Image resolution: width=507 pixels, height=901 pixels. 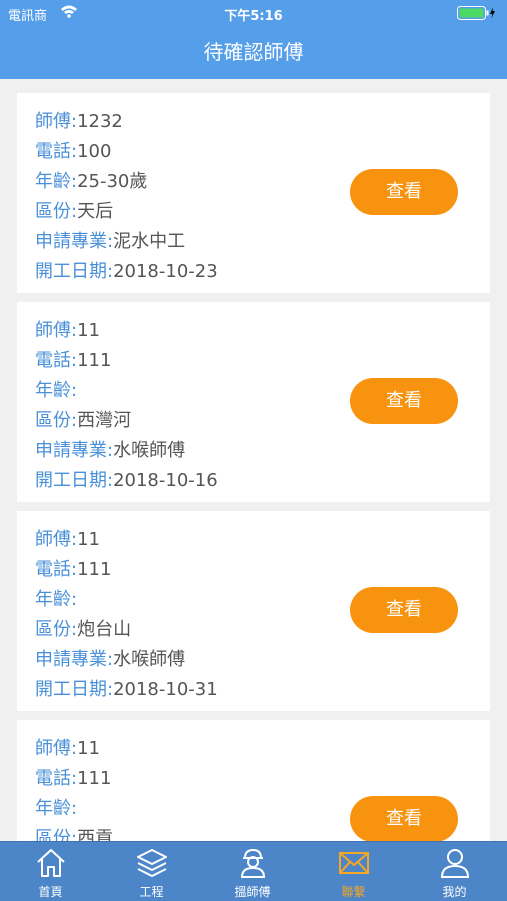 What do you see at coordinates (50, 892) in the screenshot?
I see `tab-label: 首頁` at bounding box center [50, 892].